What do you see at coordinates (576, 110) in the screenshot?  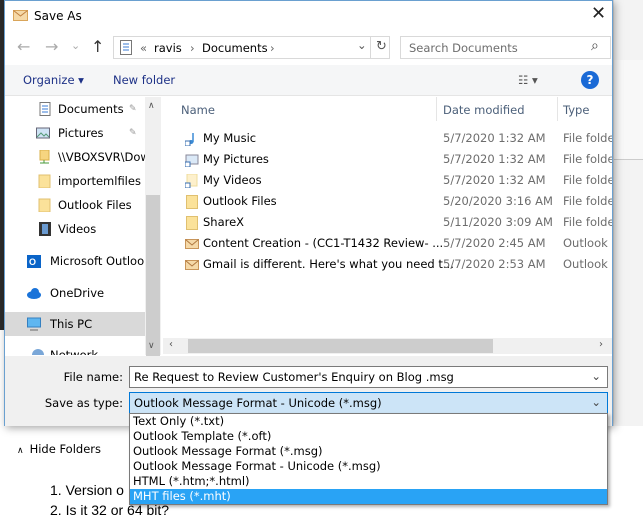 I see `column-header-type: Type` at bounding box center [576, 110].